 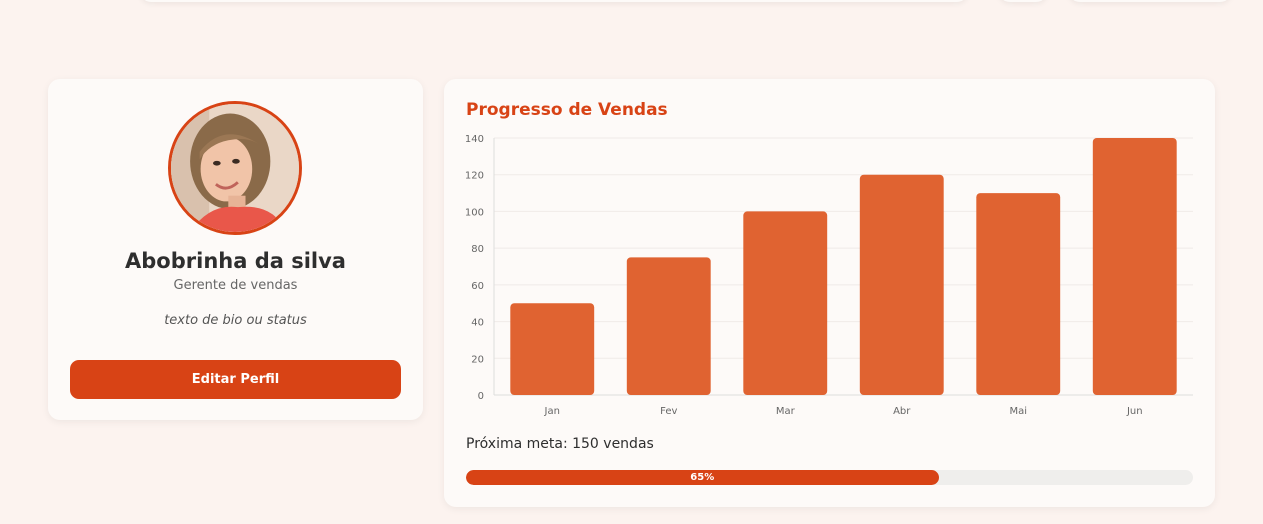 What do you see at coordinates (1018, 294) in the screenshot?
I see `bar-mai` at bounding box center [1018, 294].